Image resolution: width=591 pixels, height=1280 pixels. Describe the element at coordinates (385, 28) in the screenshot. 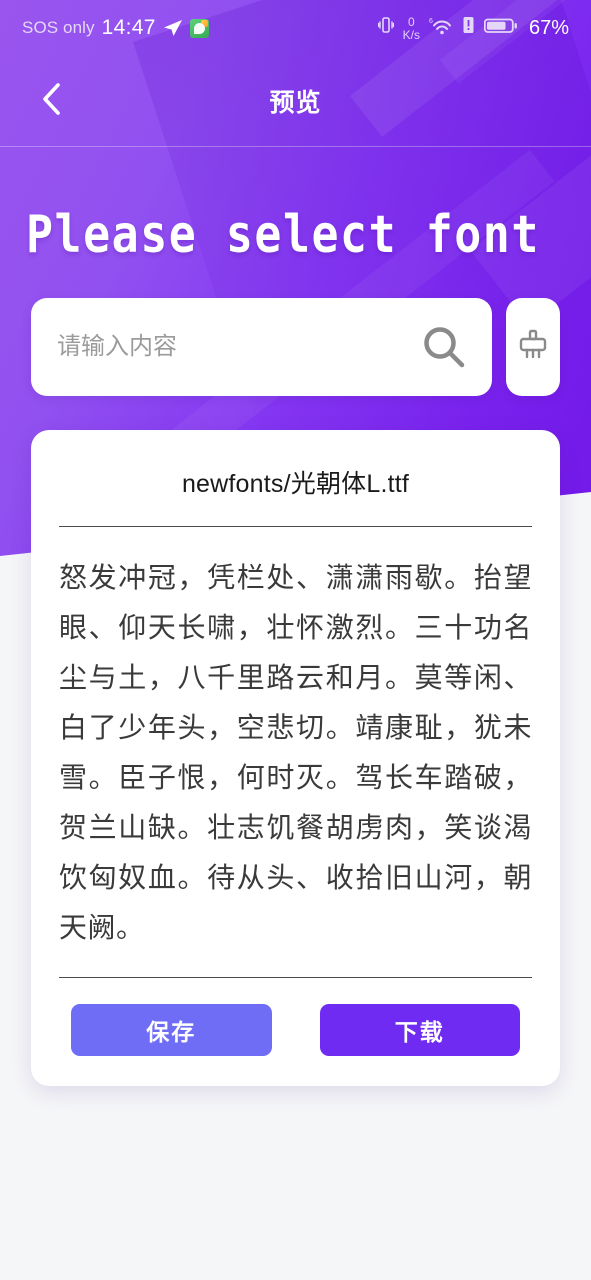

I see `vibrate-icon` at that location.